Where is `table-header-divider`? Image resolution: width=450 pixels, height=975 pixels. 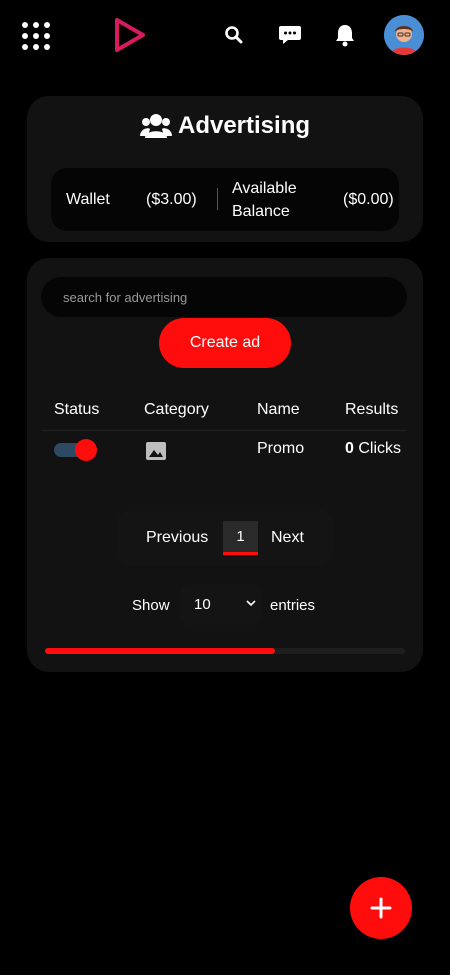
table-header-divider is located at coordinates (224, 430).